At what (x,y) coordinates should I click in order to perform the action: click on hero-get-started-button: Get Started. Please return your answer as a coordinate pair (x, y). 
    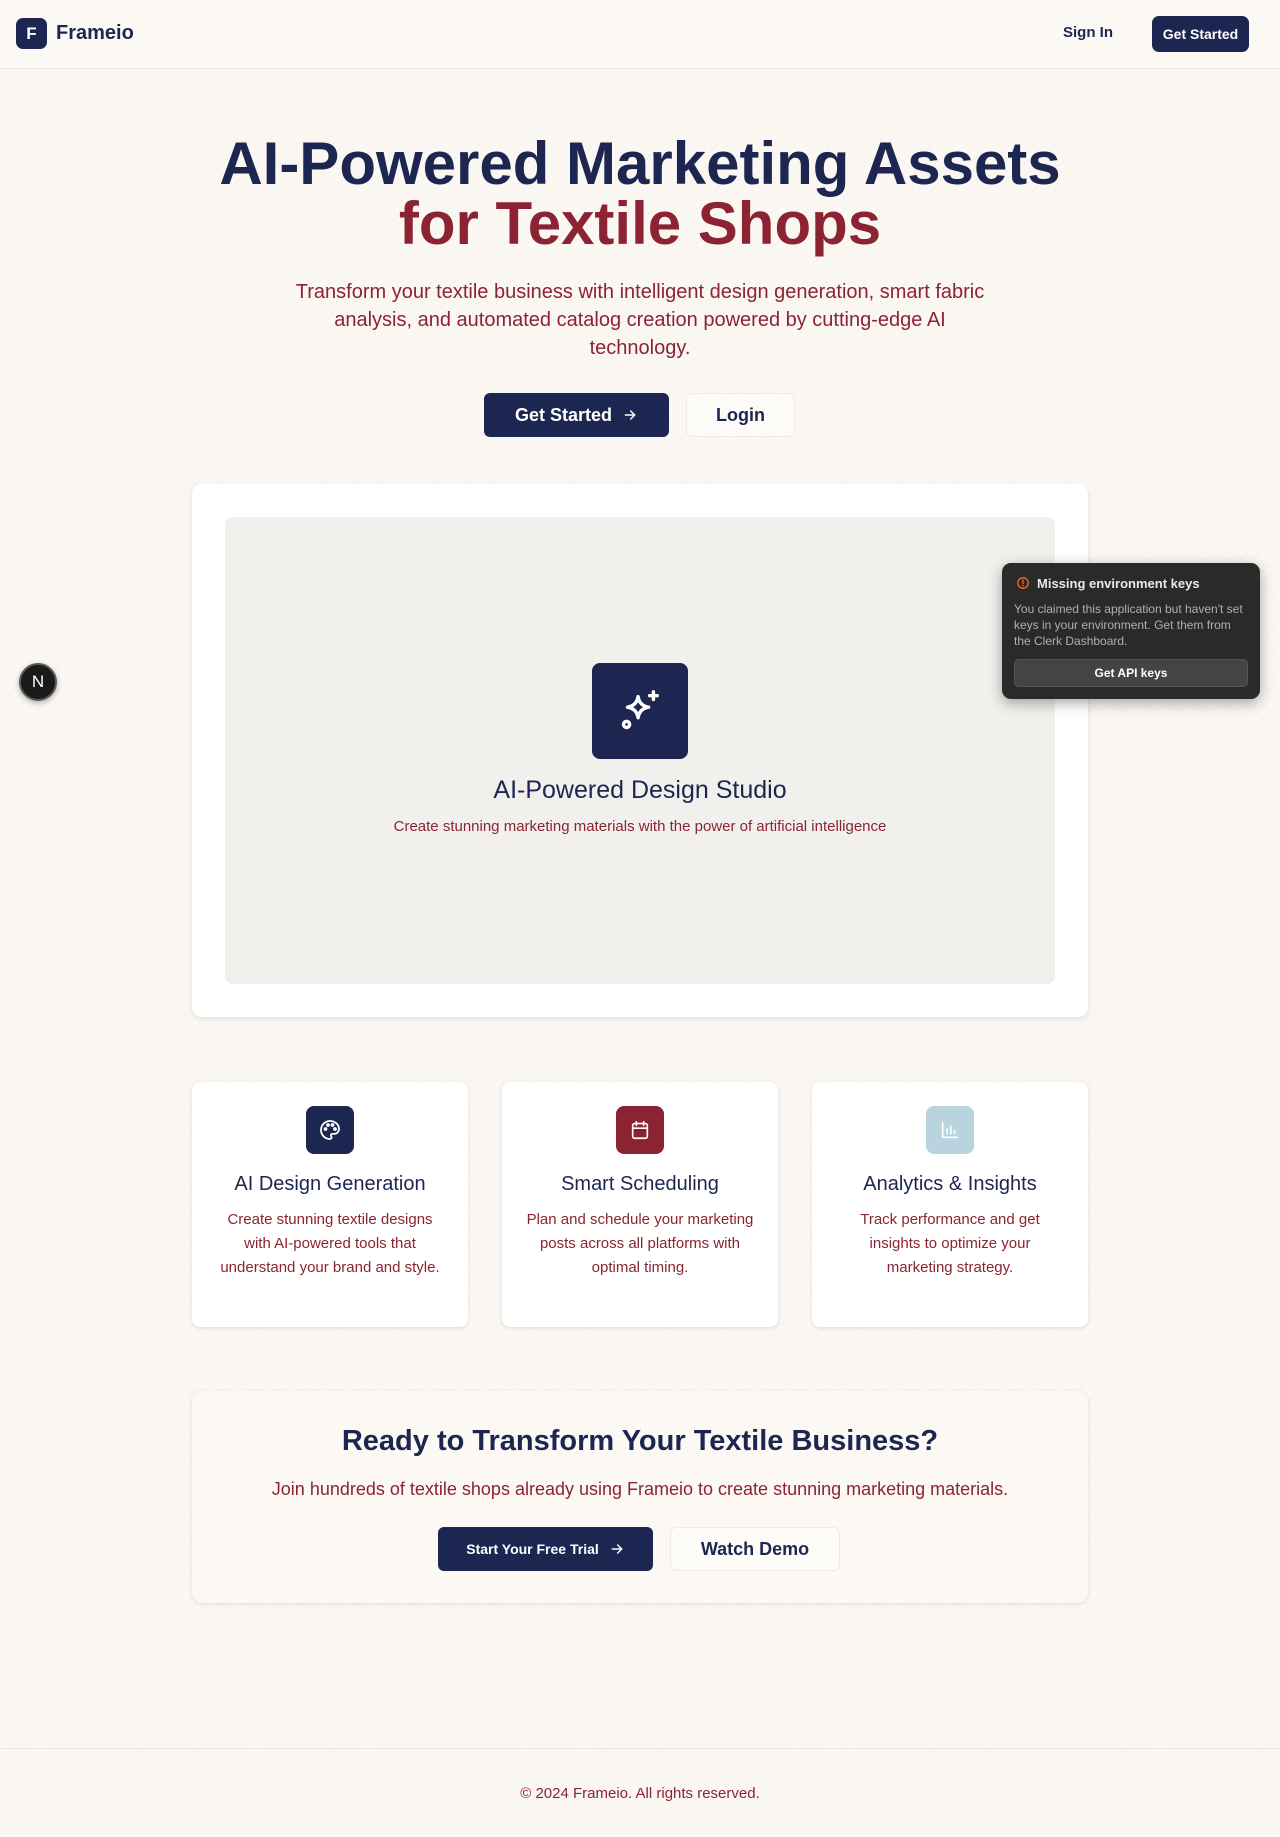
    Looking at the image, I should click on (576, 415).